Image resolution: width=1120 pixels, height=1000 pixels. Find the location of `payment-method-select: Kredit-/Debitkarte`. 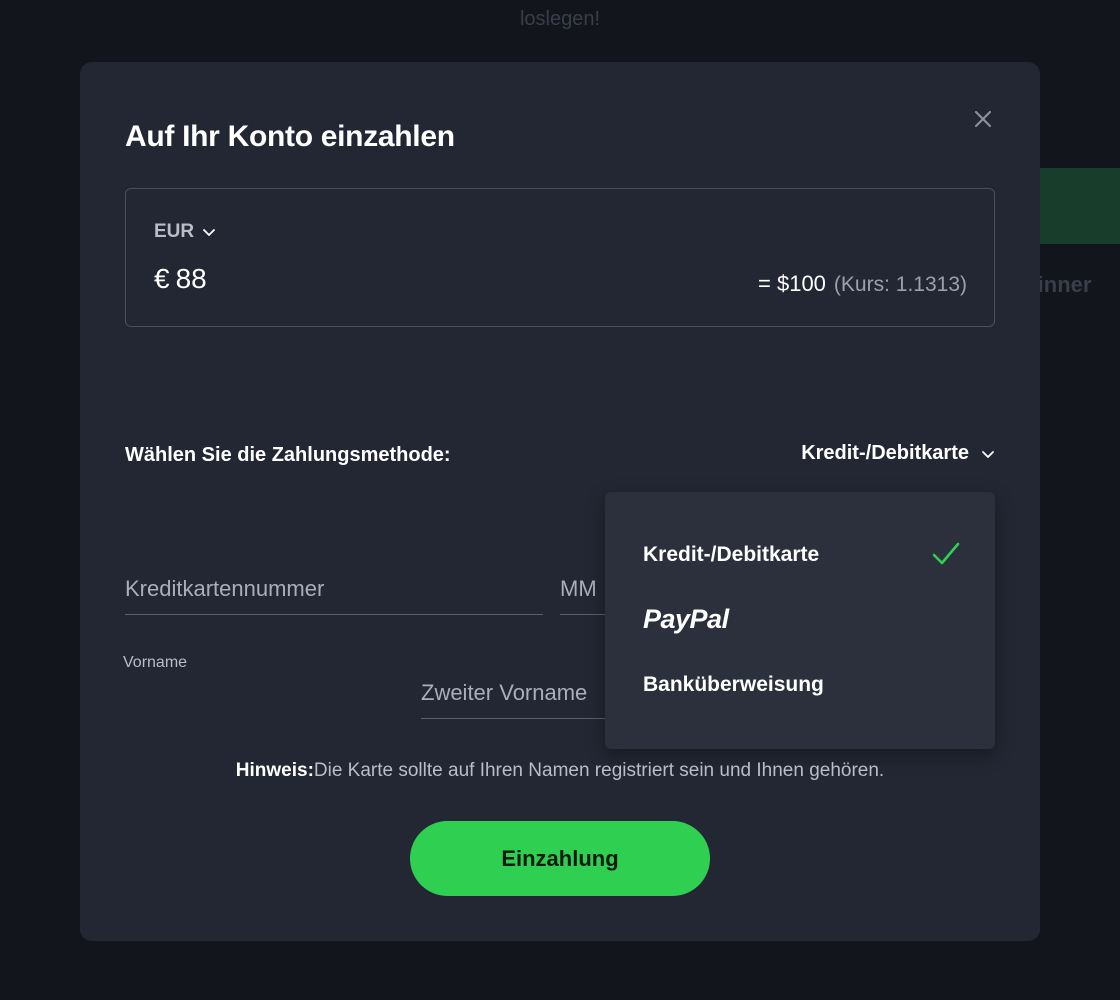

payment-method-select: Kredit-/Debitkarte is located at coordinates (898, 453).